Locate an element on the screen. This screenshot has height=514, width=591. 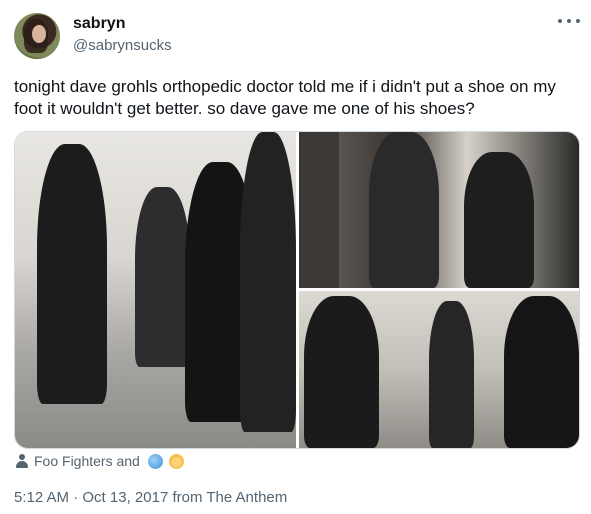
tweet-timestamp: 5:12 AM · Oct 13, 2017 from The Anthem is located at coordinates (150, 497).